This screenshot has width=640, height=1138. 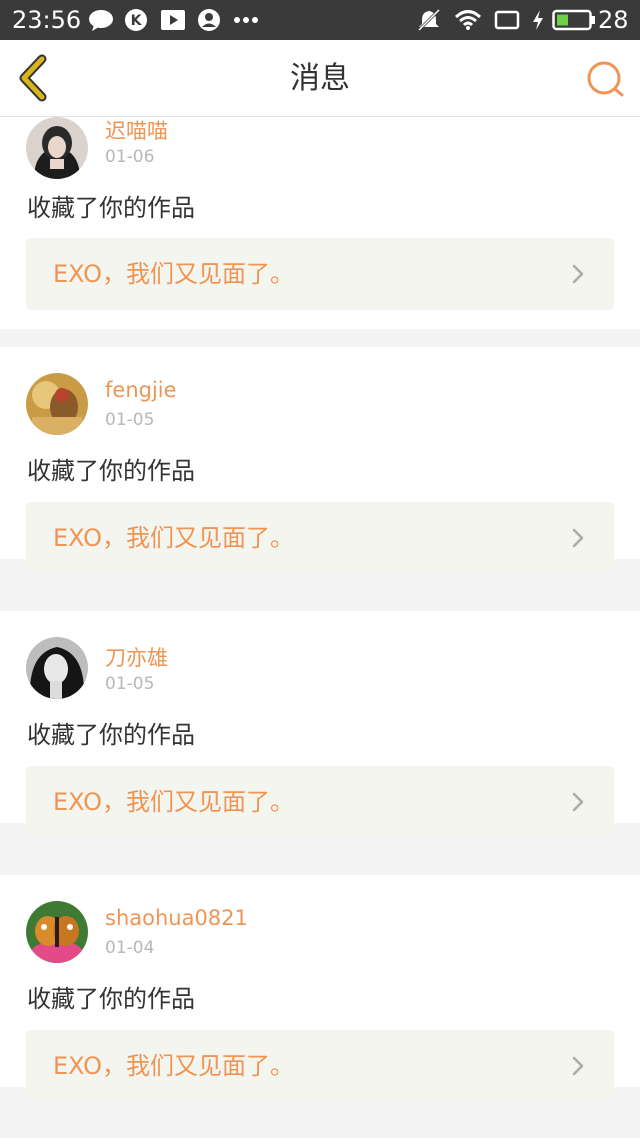 I want to click on search-button, so click(x=605, y=79).